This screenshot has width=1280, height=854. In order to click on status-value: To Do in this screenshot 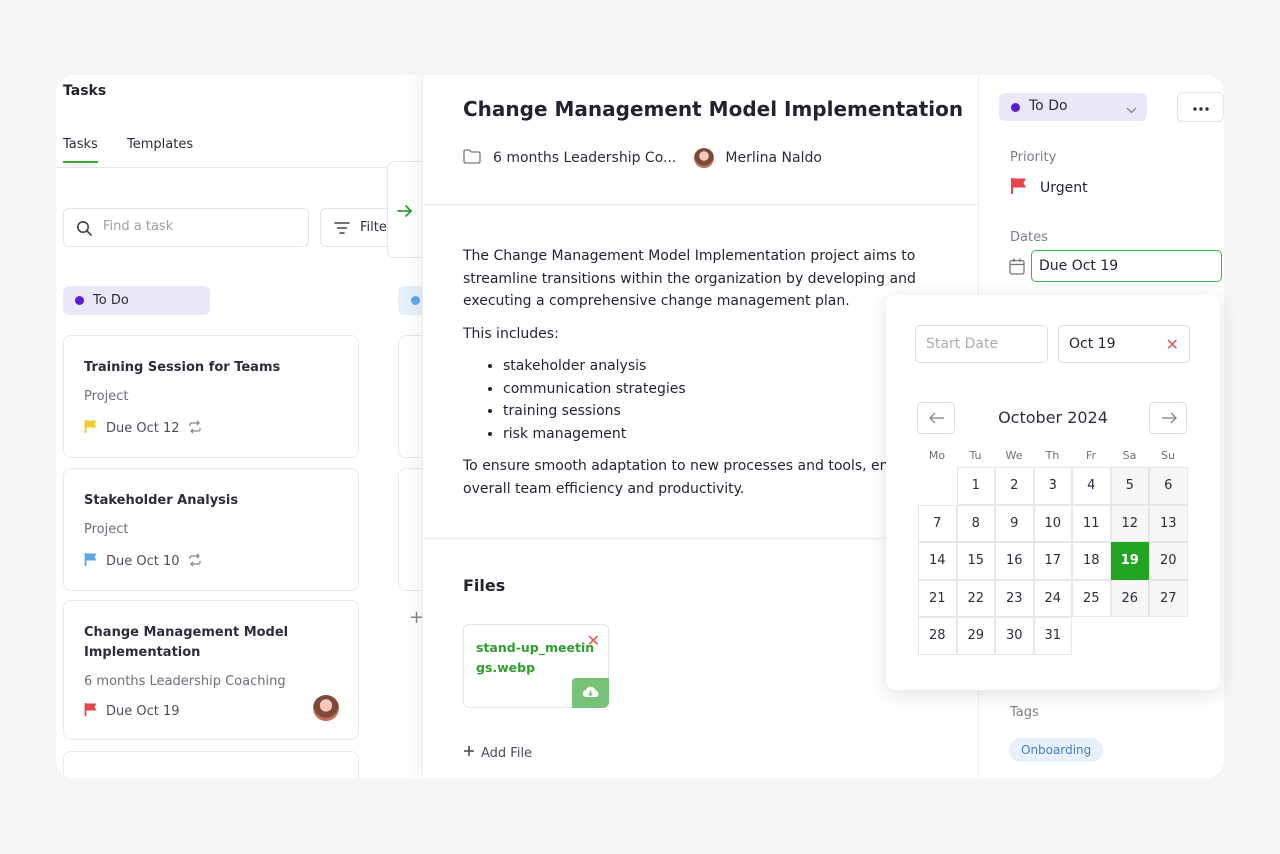, I will do `click(1048, 106)`.